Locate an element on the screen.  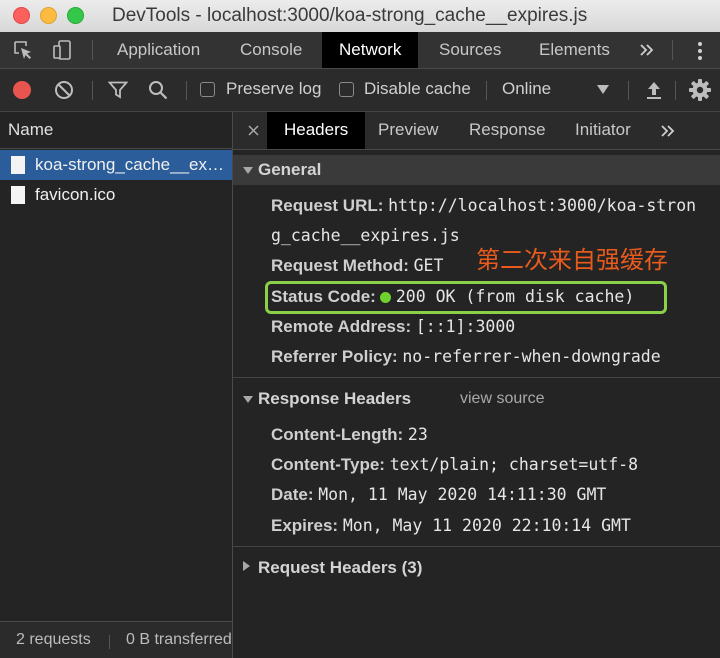
tab-console: Console is located at coordinates (271, 50).